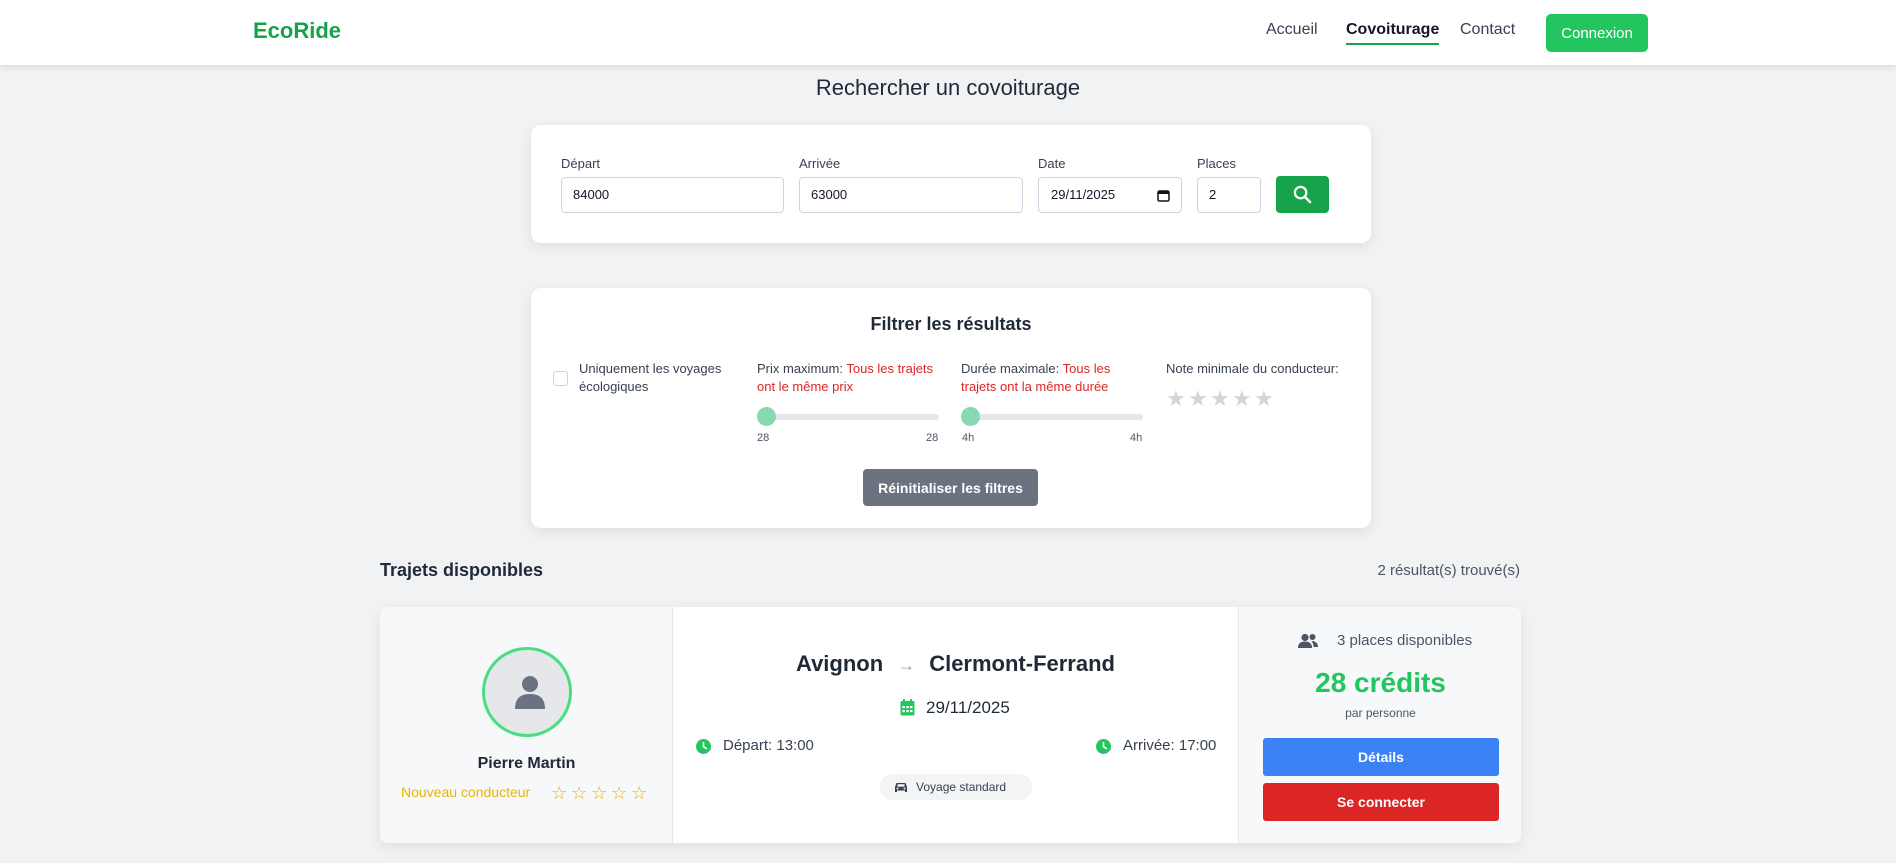  I want to click on details-button: Détails, so click(1381, 757).